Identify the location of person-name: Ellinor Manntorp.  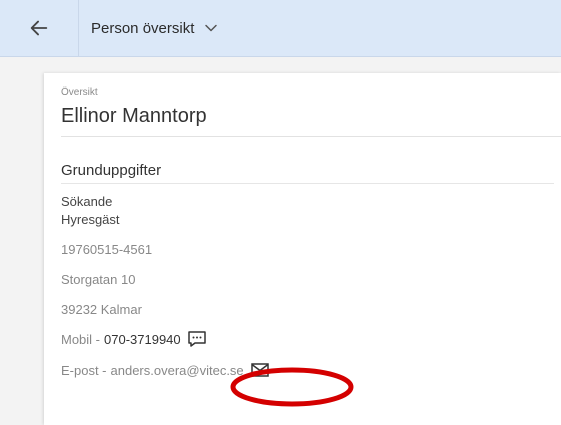
(134, 116).